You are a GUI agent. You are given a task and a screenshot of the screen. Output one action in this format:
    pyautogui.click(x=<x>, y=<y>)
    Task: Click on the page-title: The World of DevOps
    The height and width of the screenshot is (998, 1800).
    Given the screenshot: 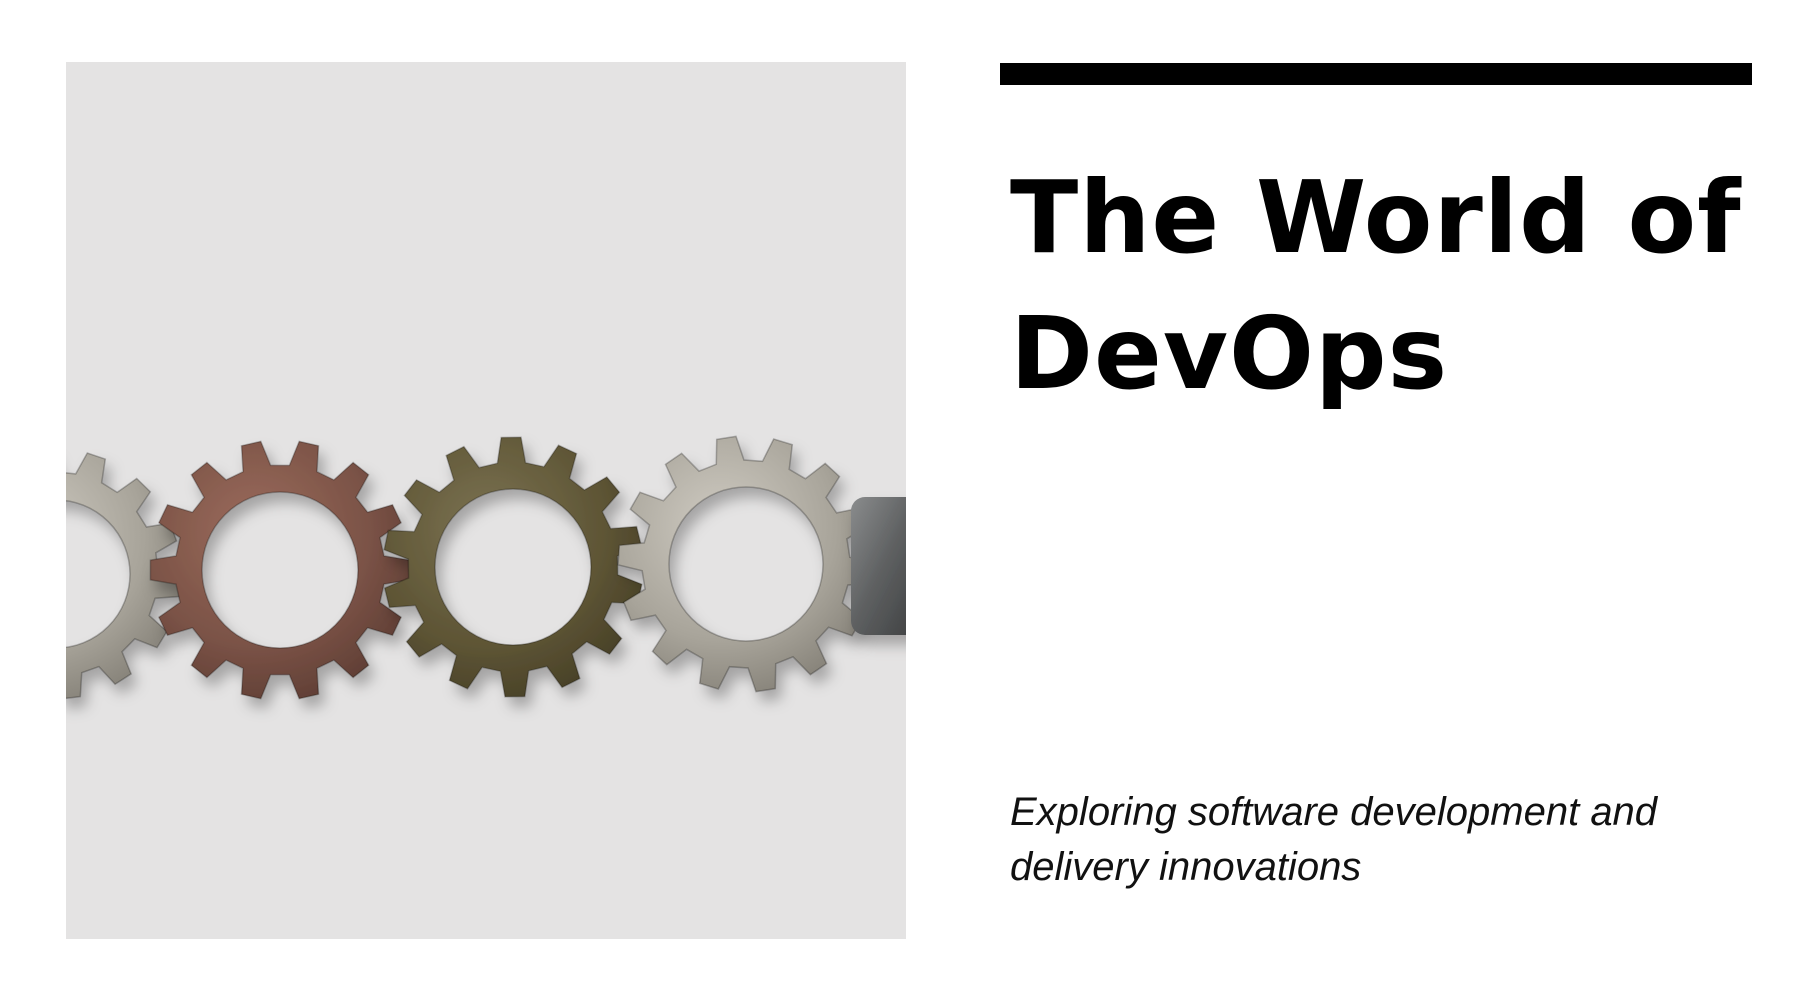 What is the action you would take?
    pyautogui.click(x=1376, y=285)
    